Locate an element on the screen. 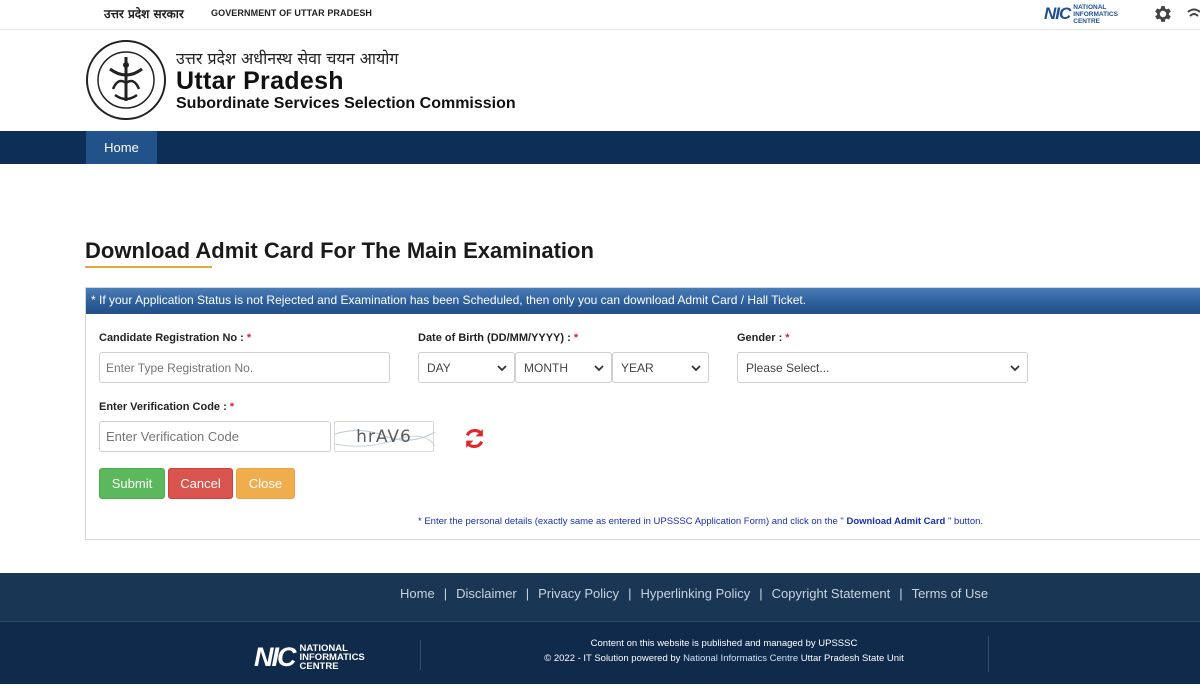 Image resolution: width=1200 pixels, height=700 pixels. verification-label: Enter Verification Code : * is located at coordinates (167, 407).